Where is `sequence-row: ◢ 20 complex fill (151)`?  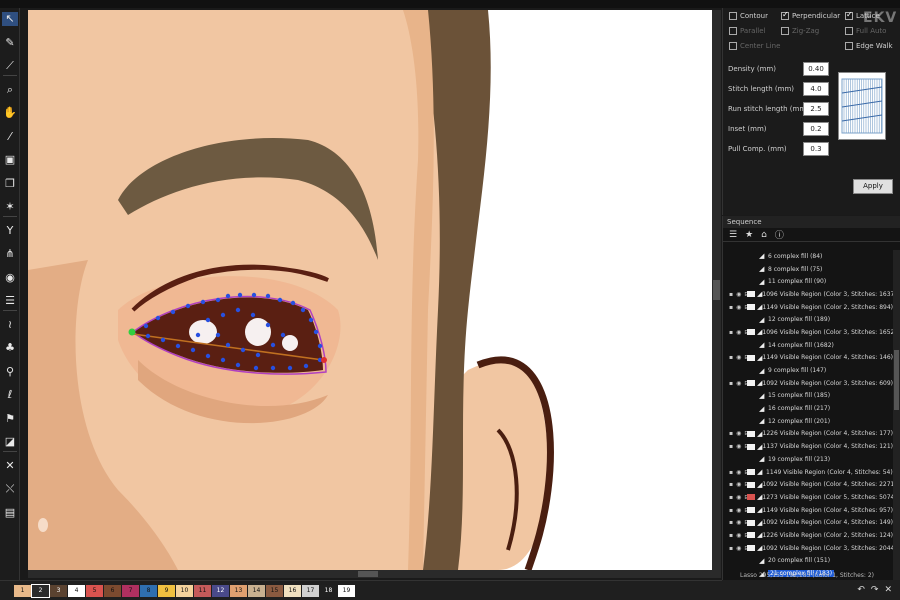
sequence-row: ◢ 20 complex fill (151) is located at coordinates (808, 561).